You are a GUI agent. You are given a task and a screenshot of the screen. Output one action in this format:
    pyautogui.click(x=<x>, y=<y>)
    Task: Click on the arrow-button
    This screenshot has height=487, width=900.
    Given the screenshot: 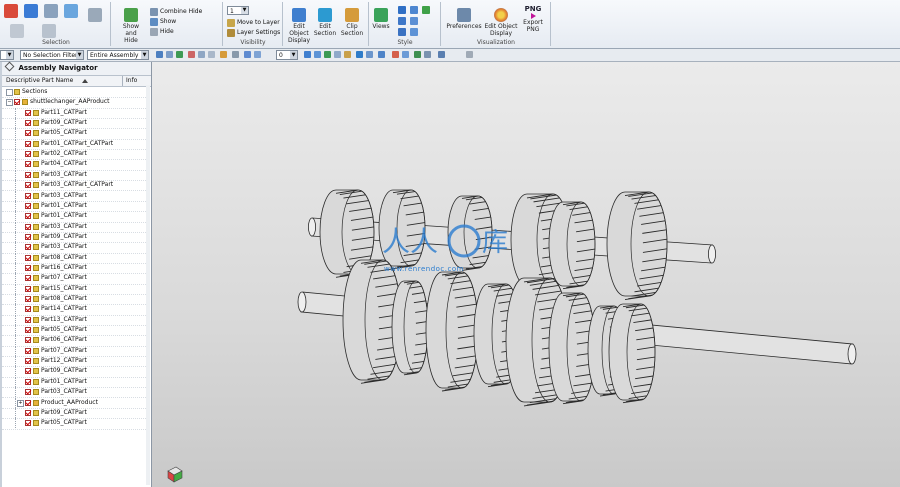 What is the action you would take?
    pyautogui.click(x=17, y=31)
    